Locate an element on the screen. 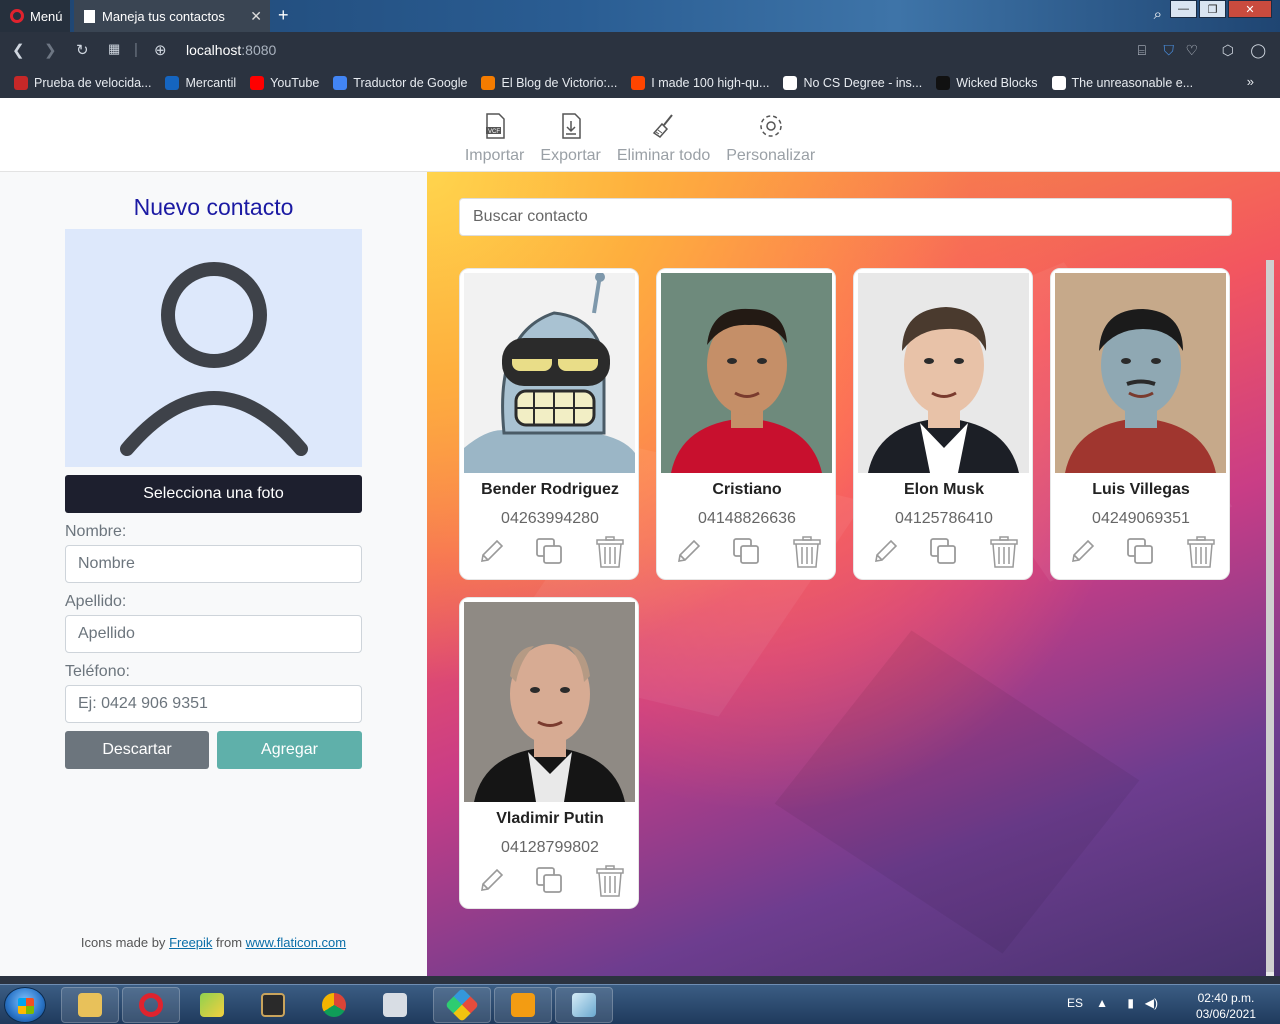  taskbar-chrome is located at coordinates (334, 1005).